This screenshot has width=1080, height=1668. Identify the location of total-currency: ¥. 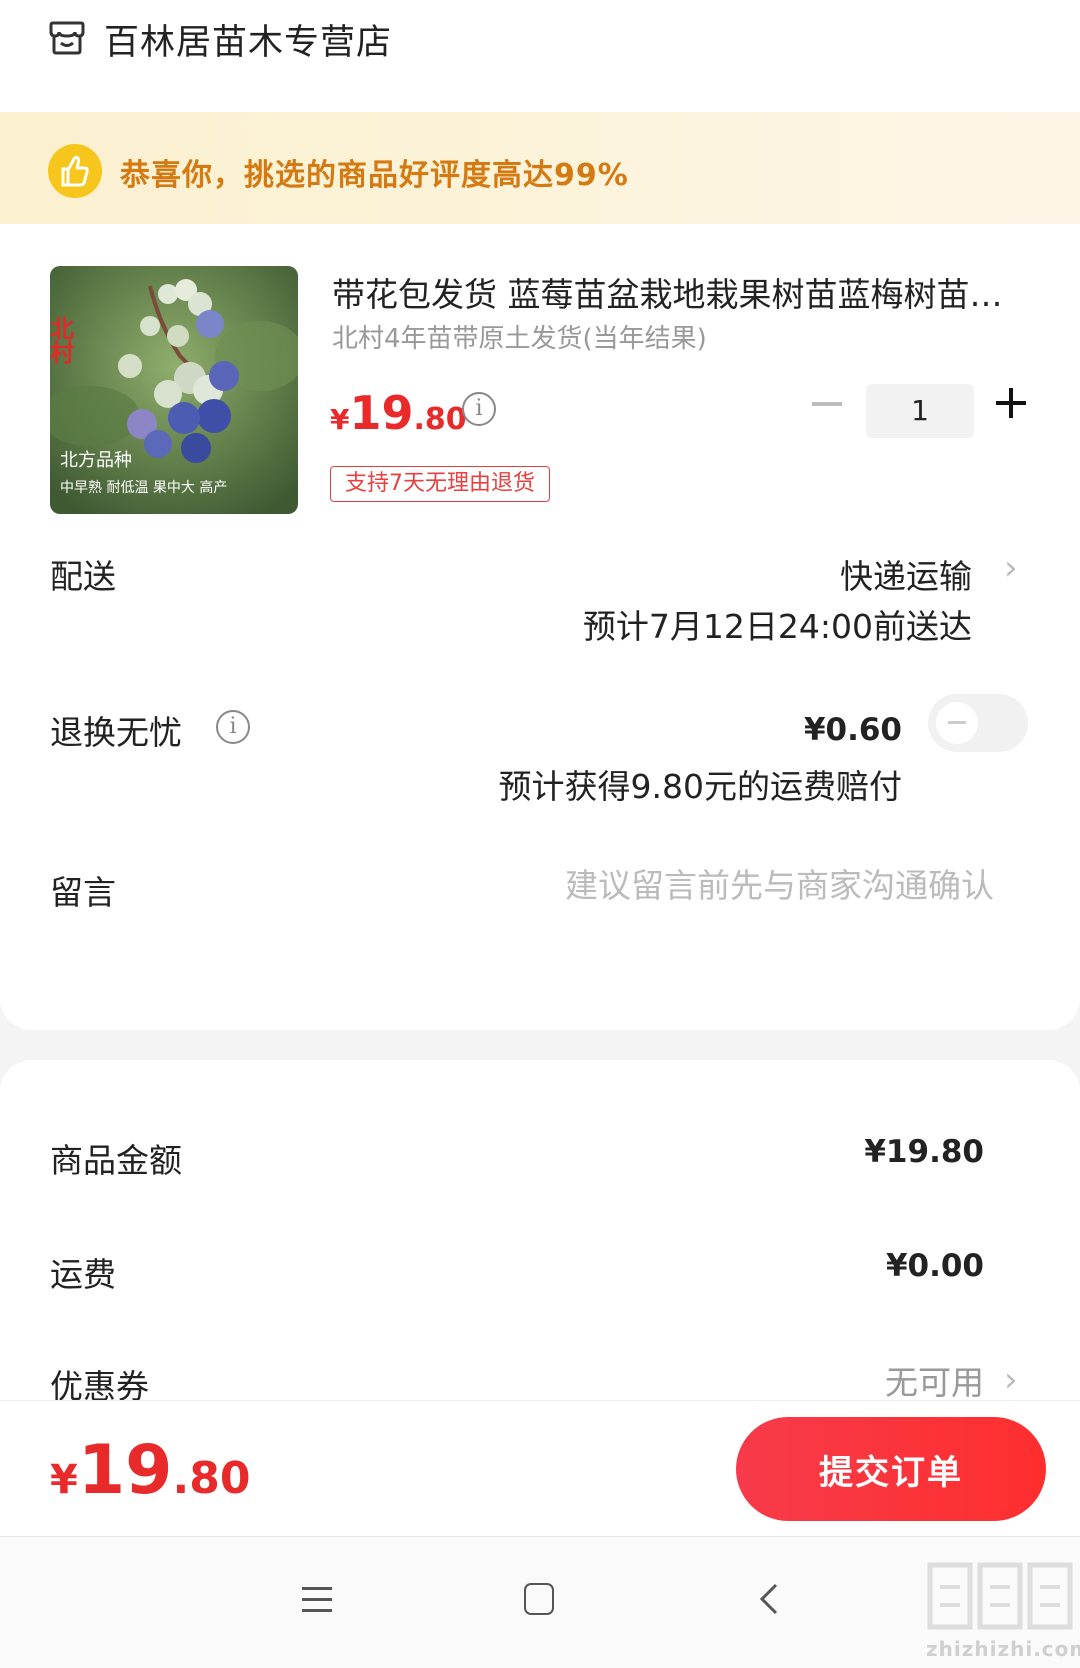
(64, 1480).